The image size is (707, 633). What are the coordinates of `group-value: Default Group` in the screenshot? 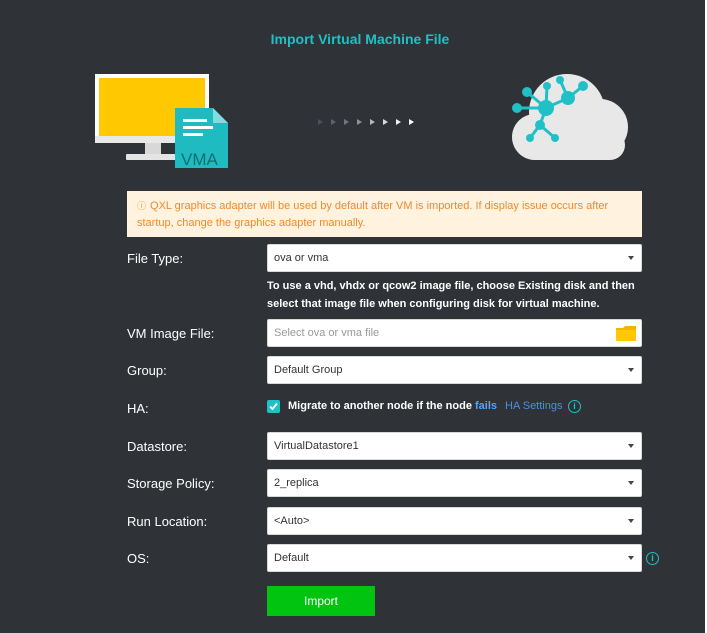 It's located at (308, 370).